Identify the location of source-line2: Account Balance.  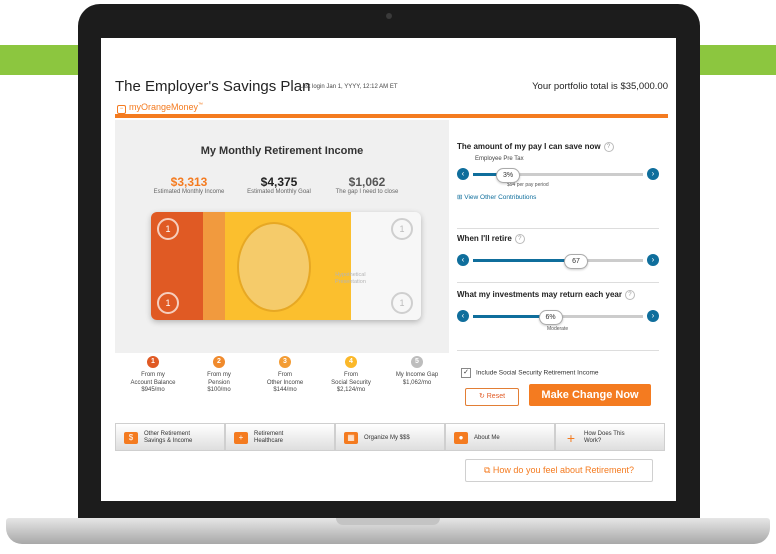
(153, 382).